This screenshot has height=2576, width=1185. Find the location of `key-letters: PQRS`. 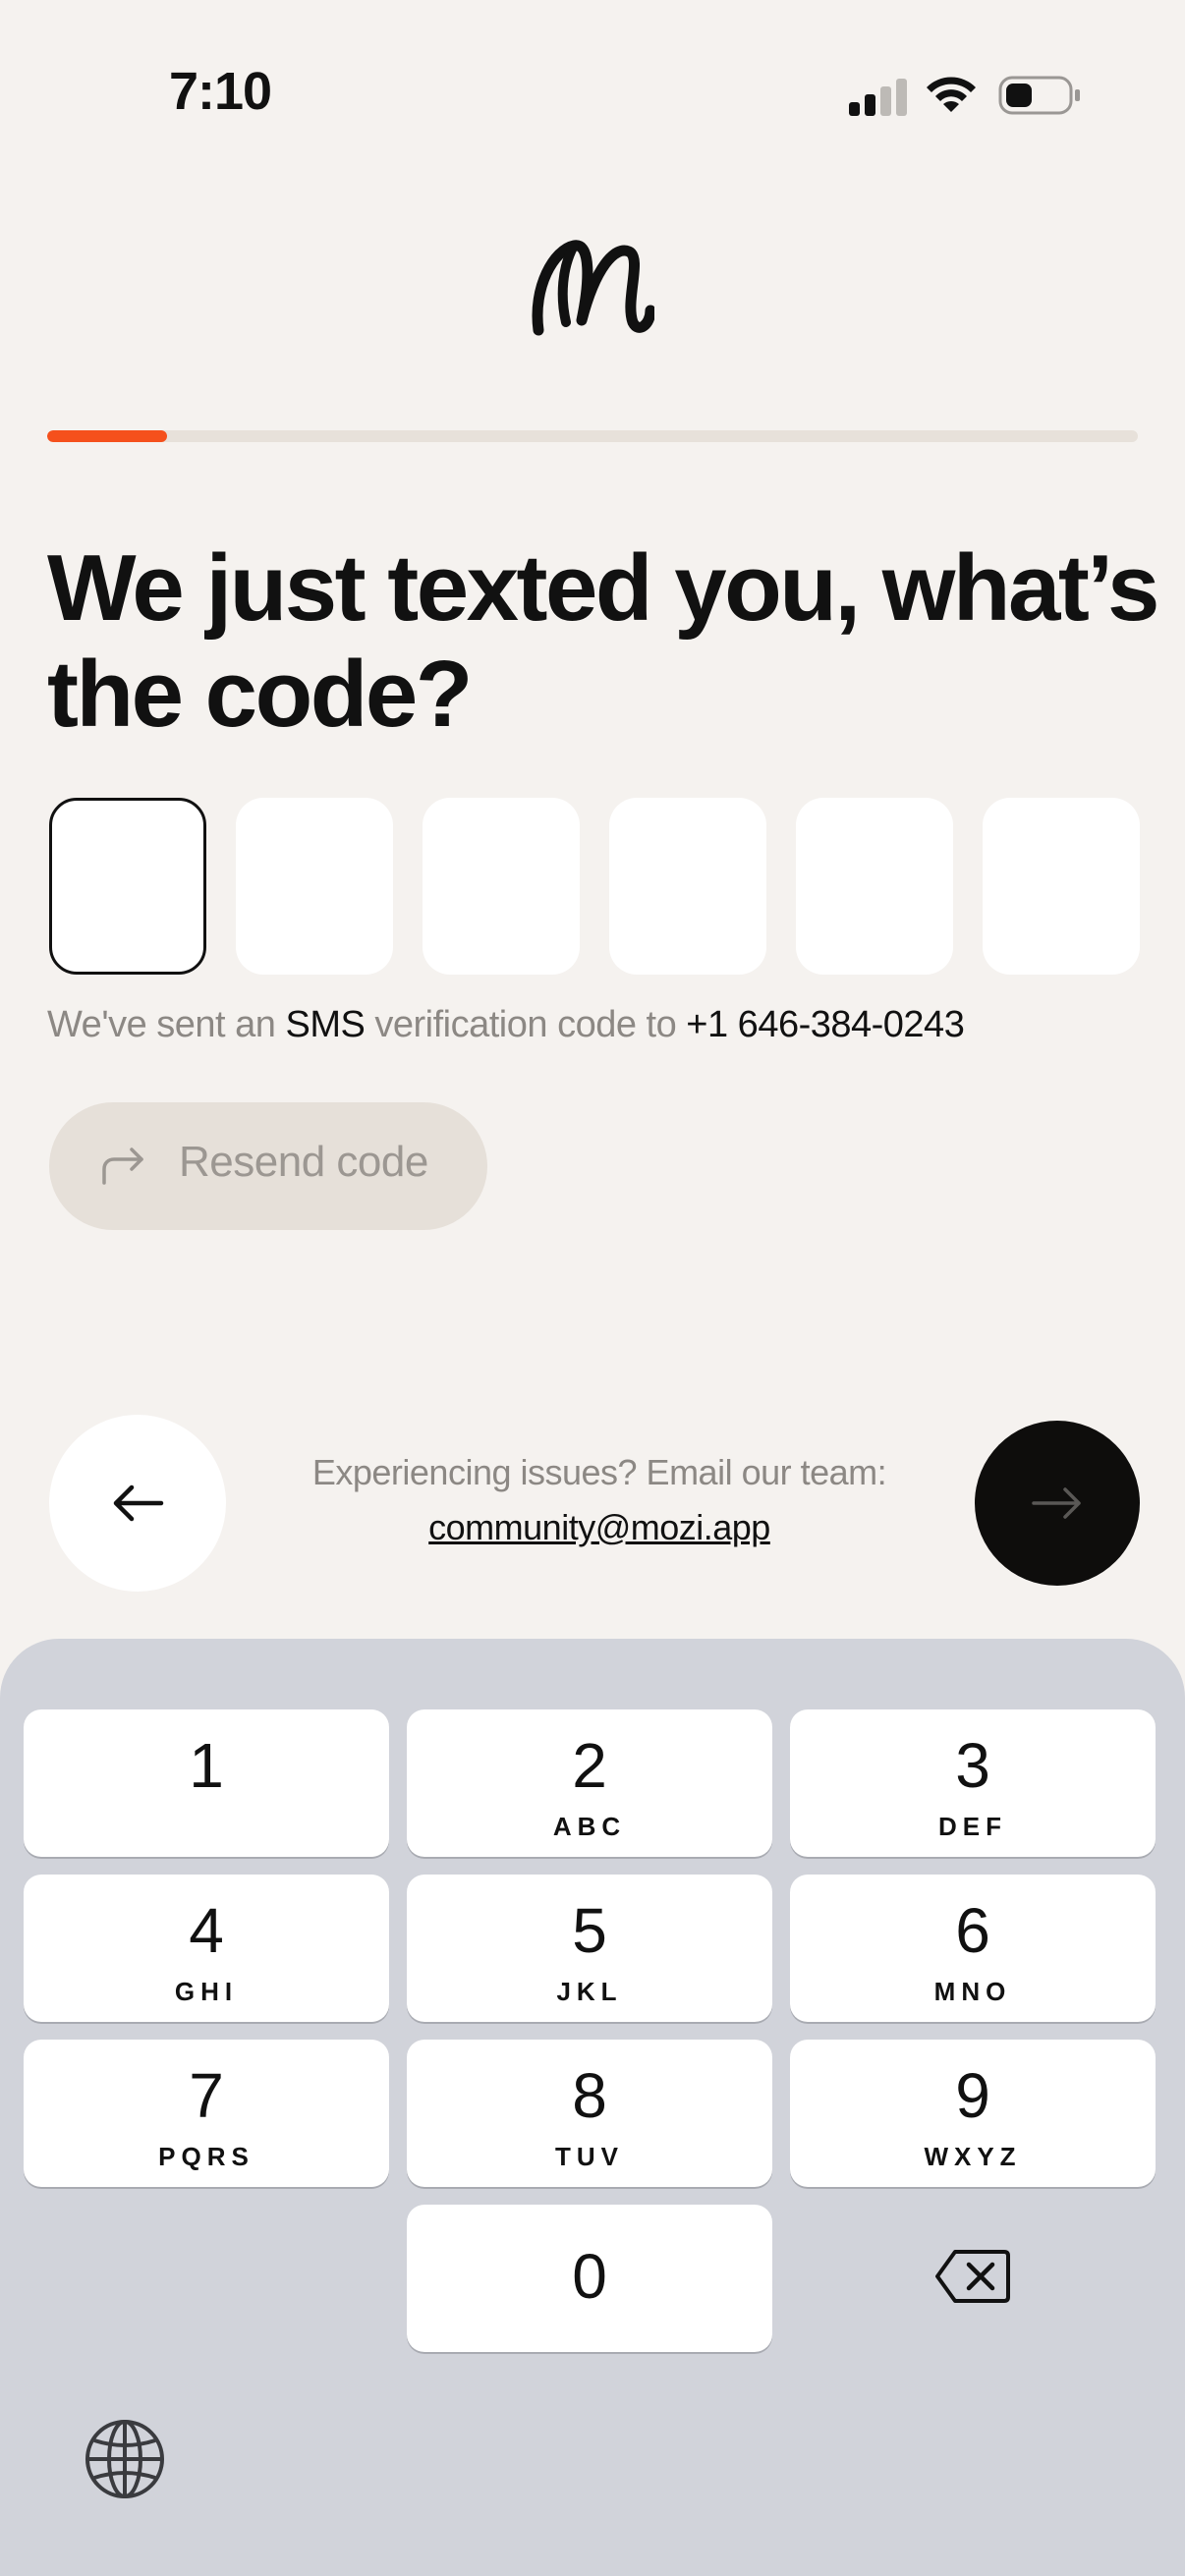

key-letters: PQRS is located at coordinates (206, 2156).